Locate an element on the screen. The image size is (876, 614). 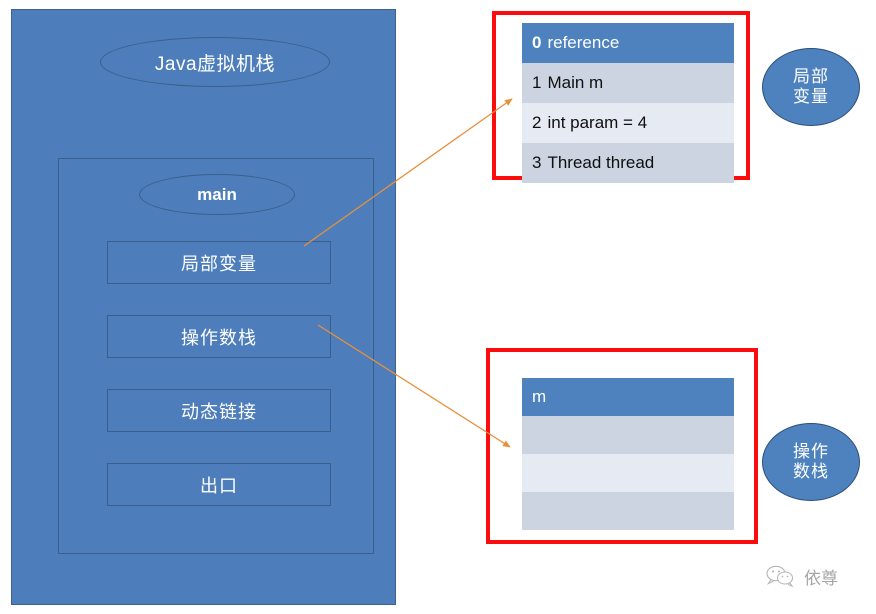
frame-slot-label: 出口 is located at coordinates (219, 485).